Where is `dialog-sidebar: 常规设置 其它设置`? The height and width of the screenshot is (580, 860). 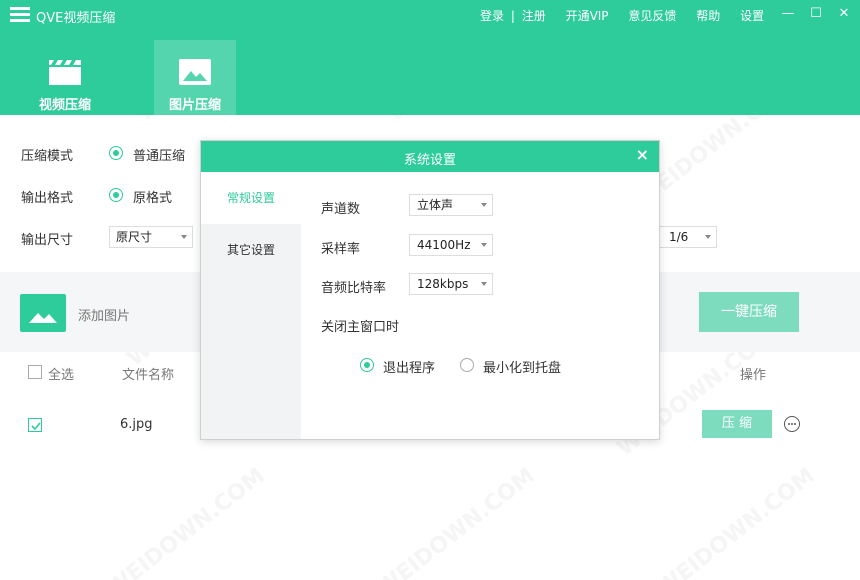
dialog-sidebar: 常规设置 其它设置 is located at coordinates (251, 305).